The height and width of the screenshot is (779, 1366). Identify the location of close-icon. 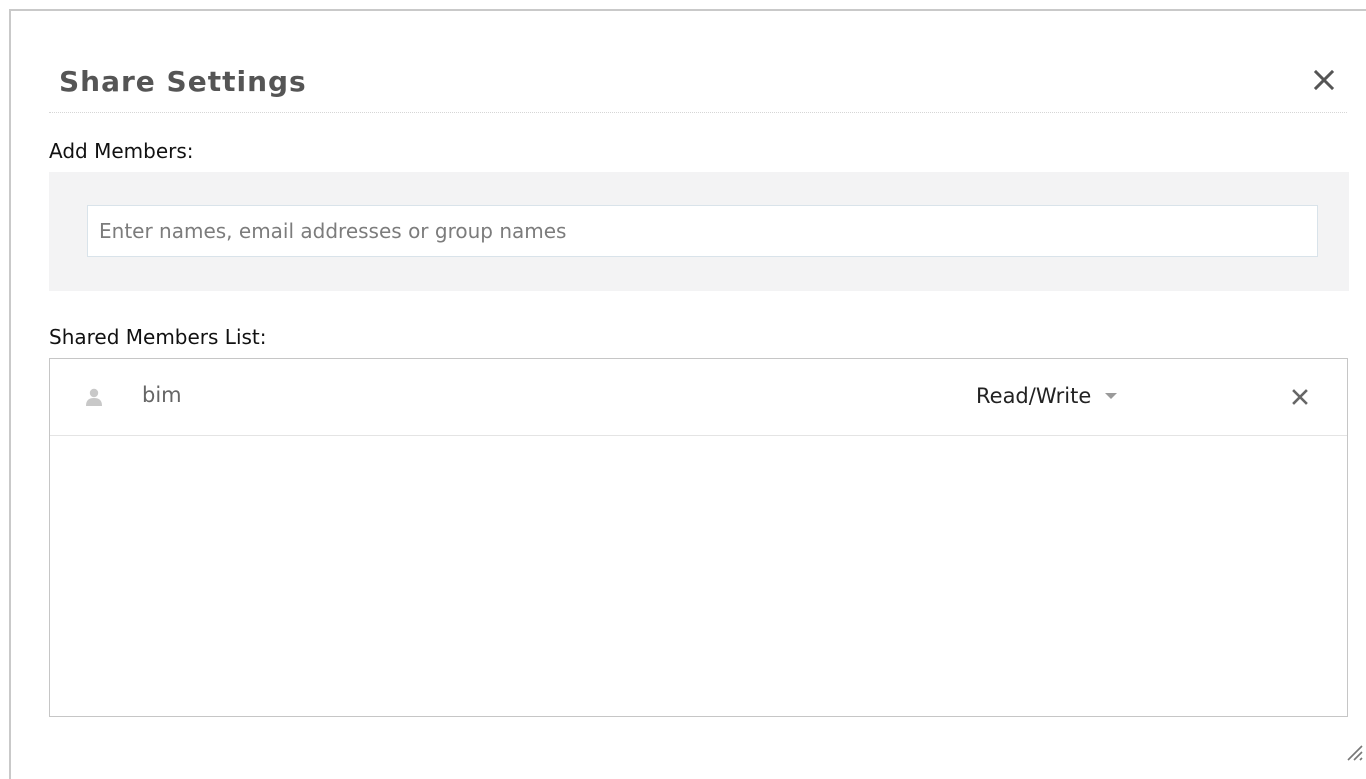
(1324, 80).